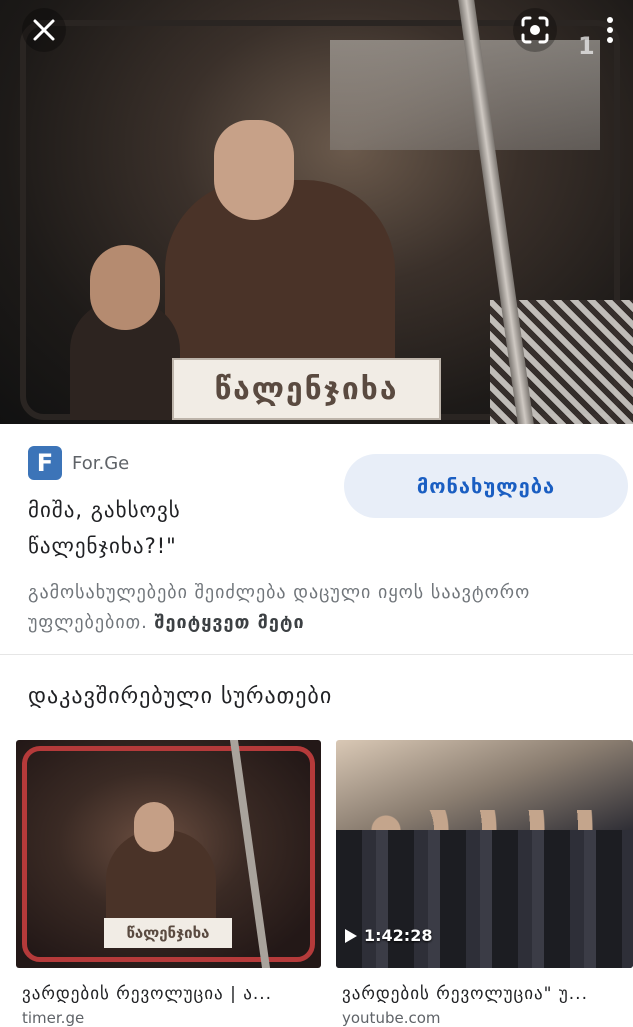 Image resolution: width=633 pixels, height=1027 pixels. Describe the element at coordinates (230, 622) in the screenshot. I see `learn-more-link: შეიტყვეთ მეტი` at that location.